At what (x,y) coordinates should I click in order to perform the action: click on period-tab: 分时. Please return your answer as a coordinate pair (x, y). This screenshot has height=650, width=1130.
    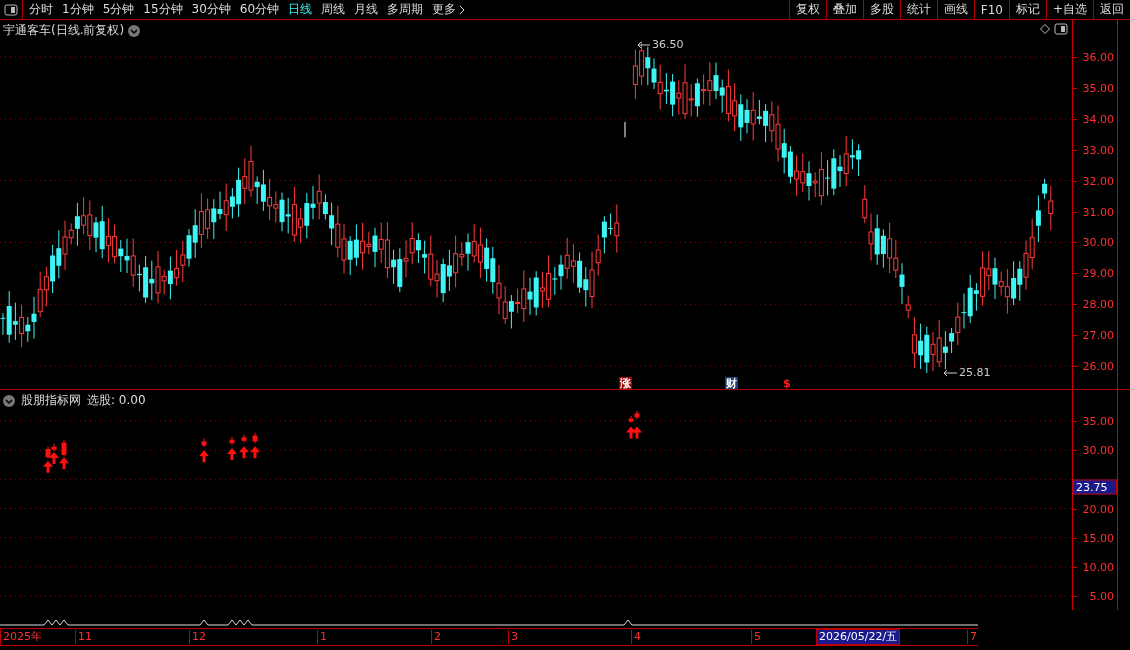
    Looking at the image, I should click on (41, 9).